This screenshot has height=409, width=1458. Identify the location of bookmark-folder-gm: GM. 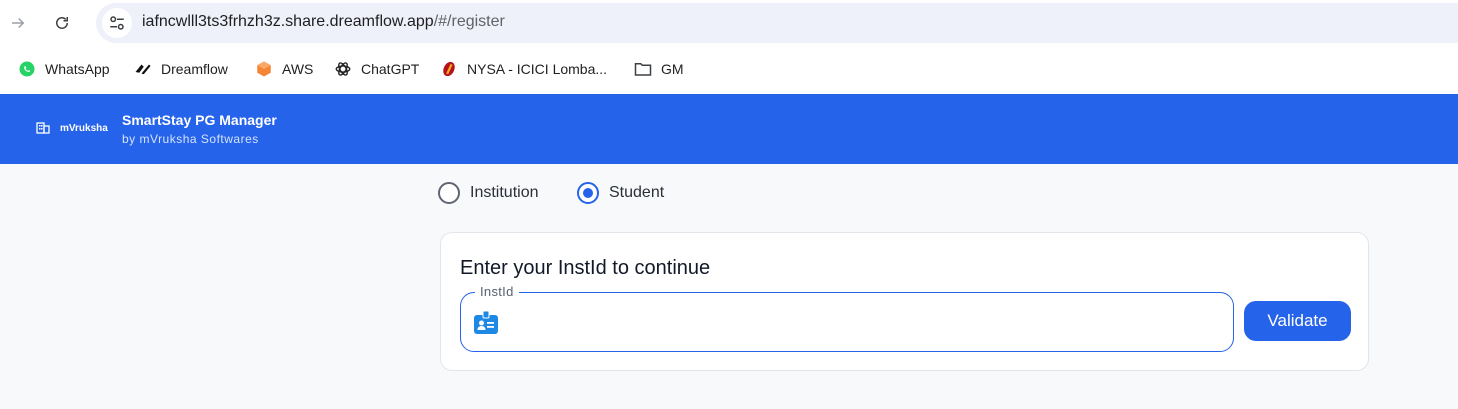
(659, 69).